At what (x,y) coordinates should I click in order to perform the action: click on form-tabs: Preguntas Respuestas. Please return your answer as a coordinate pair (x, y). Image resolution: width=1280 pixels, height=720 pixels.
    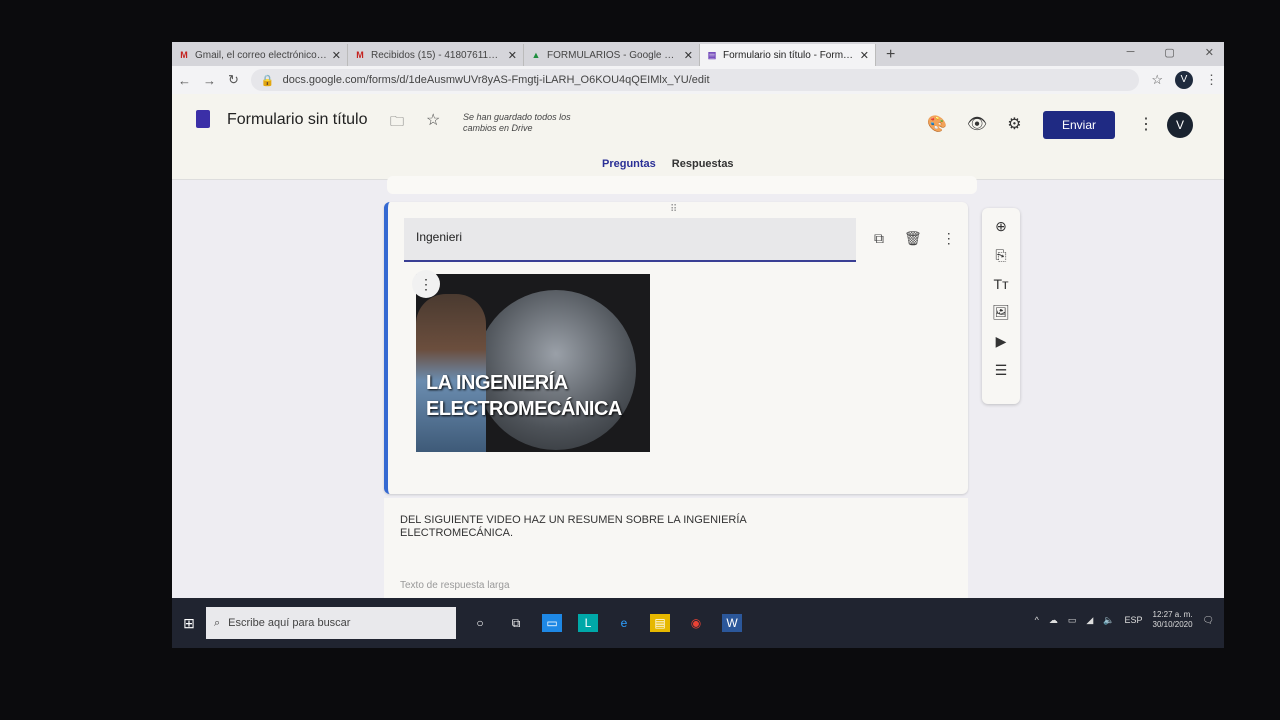
    Looking at the image, I should click on (668, 168).